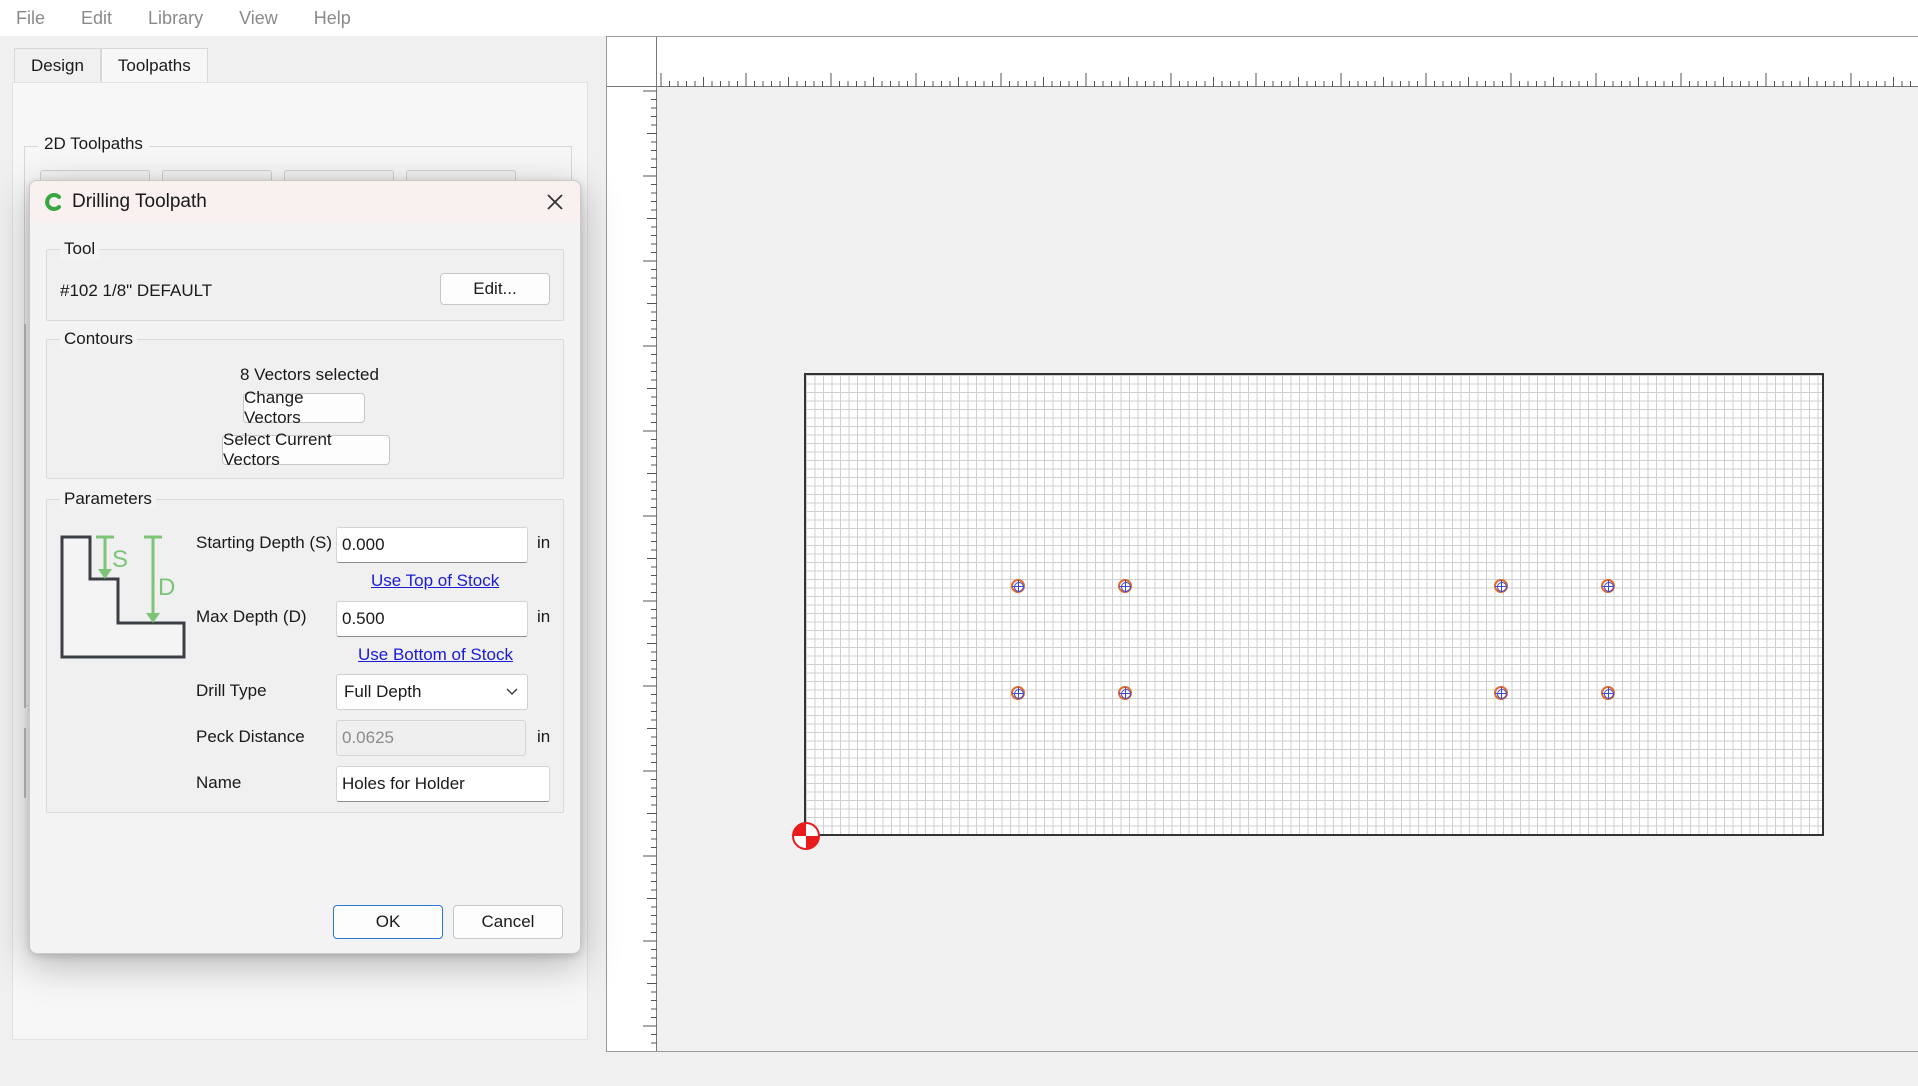 The height and width of the screenshot is (1086, 1918). I want to click on vertical-ruler, so click(632, 569).